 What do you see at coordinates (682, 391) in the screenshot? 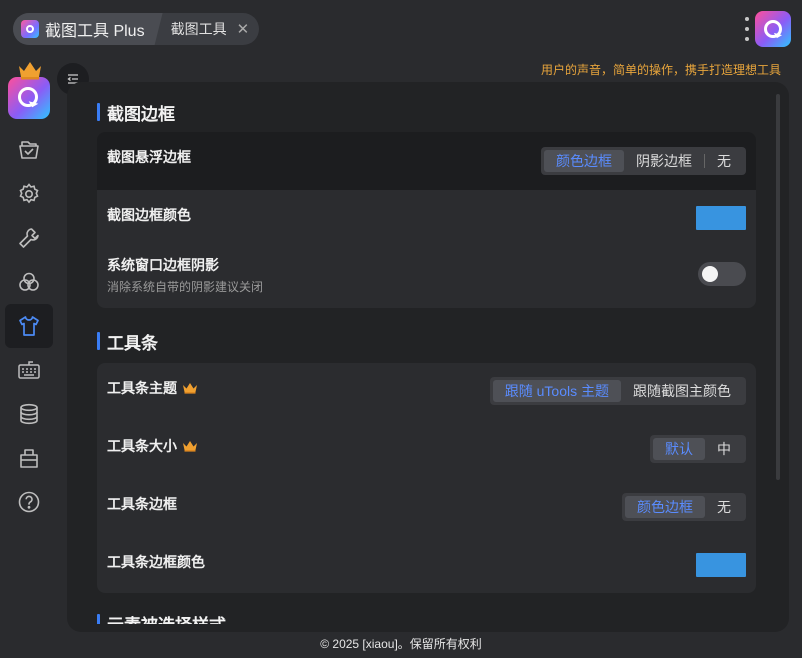
I see `toolbar-theme-option-main-color: 跟随截图主颜色` at bounding box center [682, 391].